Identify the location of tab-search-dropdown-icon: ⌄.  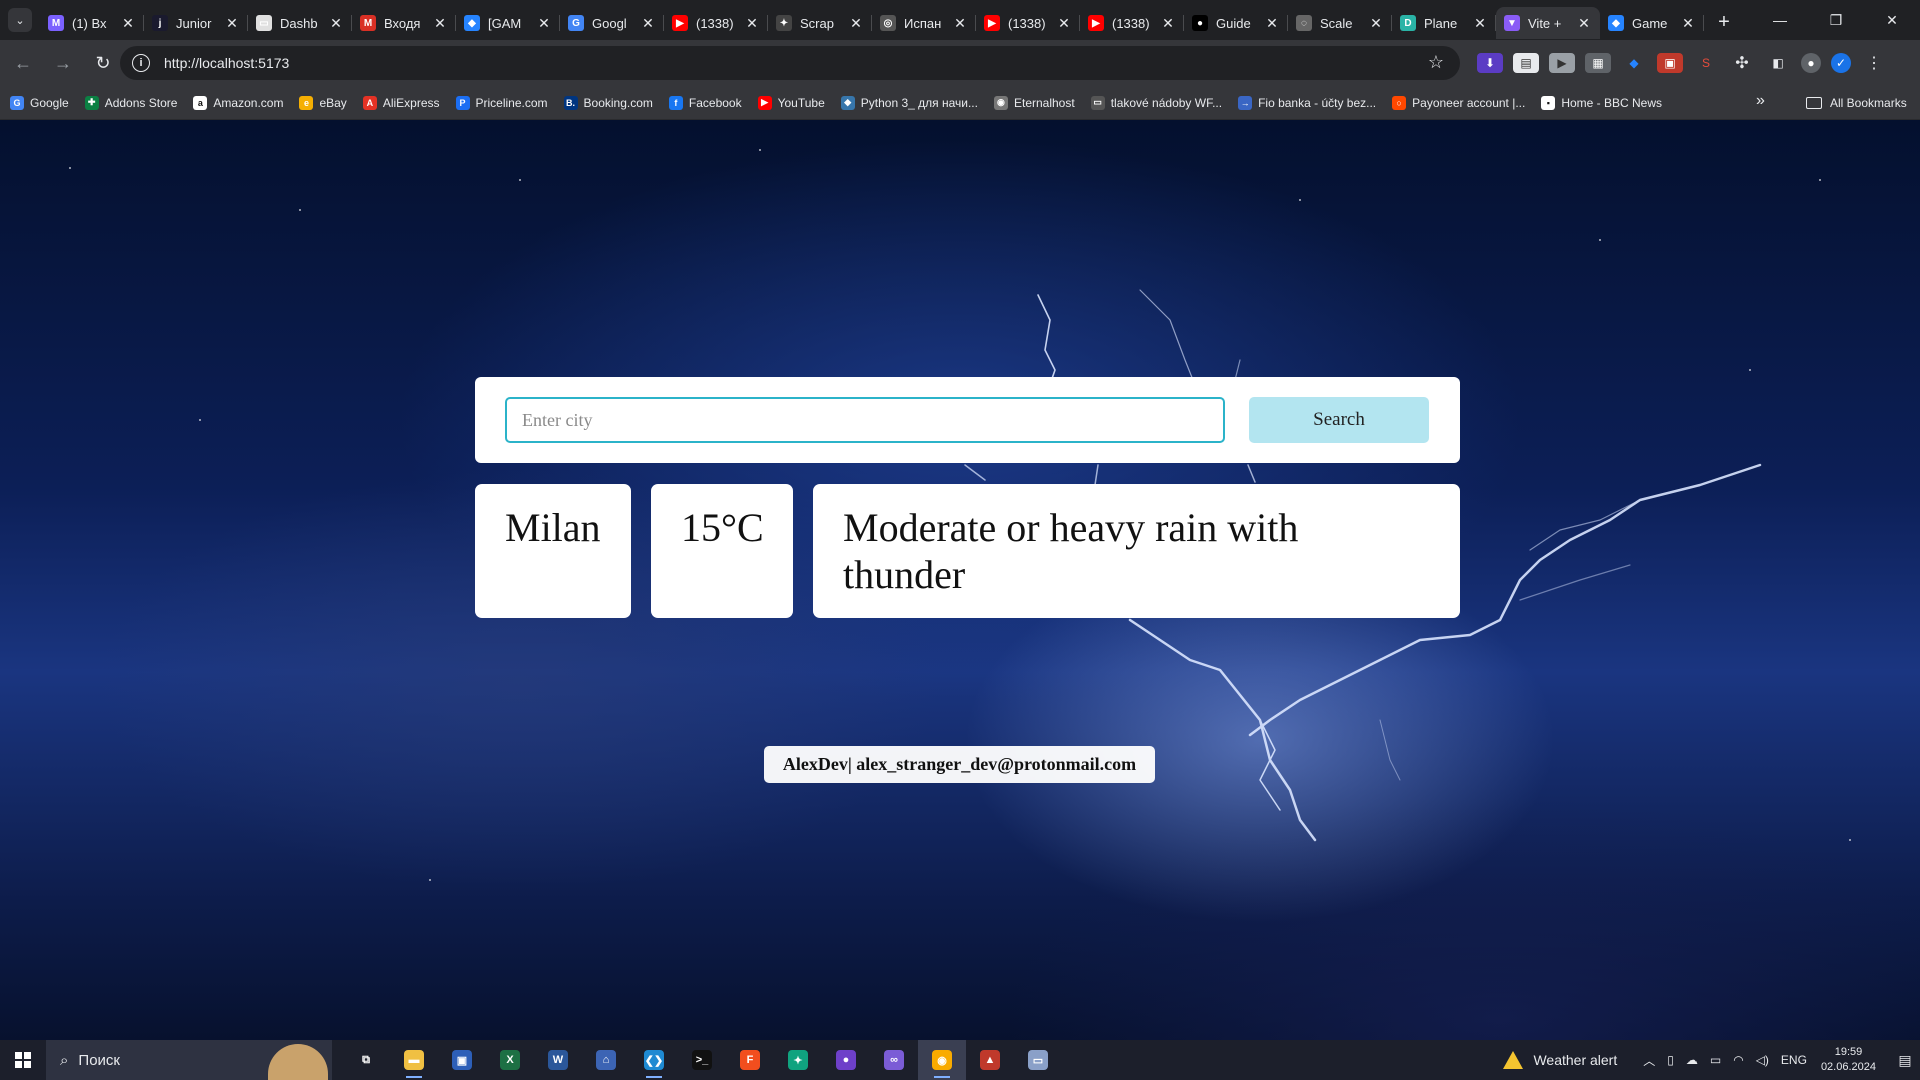
(20, 20).